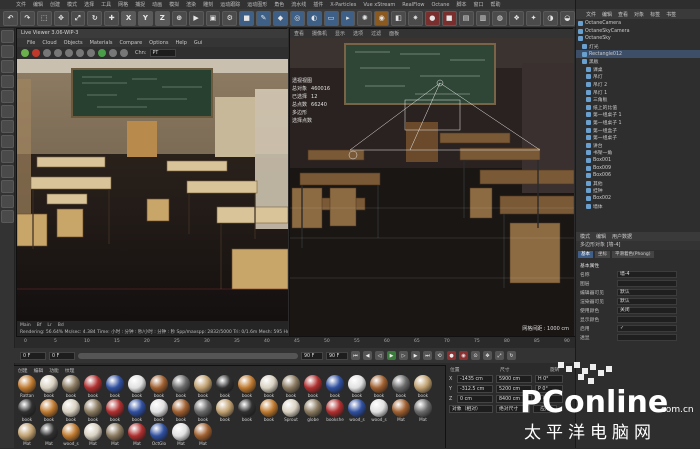 The width and height of the screenshot is (700, 449). I want to click on tool-f-icon: ◑, so click(550, 18).